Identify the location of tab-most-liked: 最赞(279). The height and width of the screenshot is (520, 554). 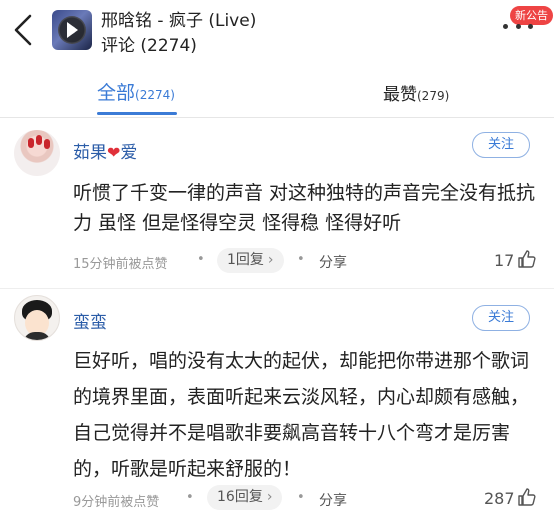
(416, 92).